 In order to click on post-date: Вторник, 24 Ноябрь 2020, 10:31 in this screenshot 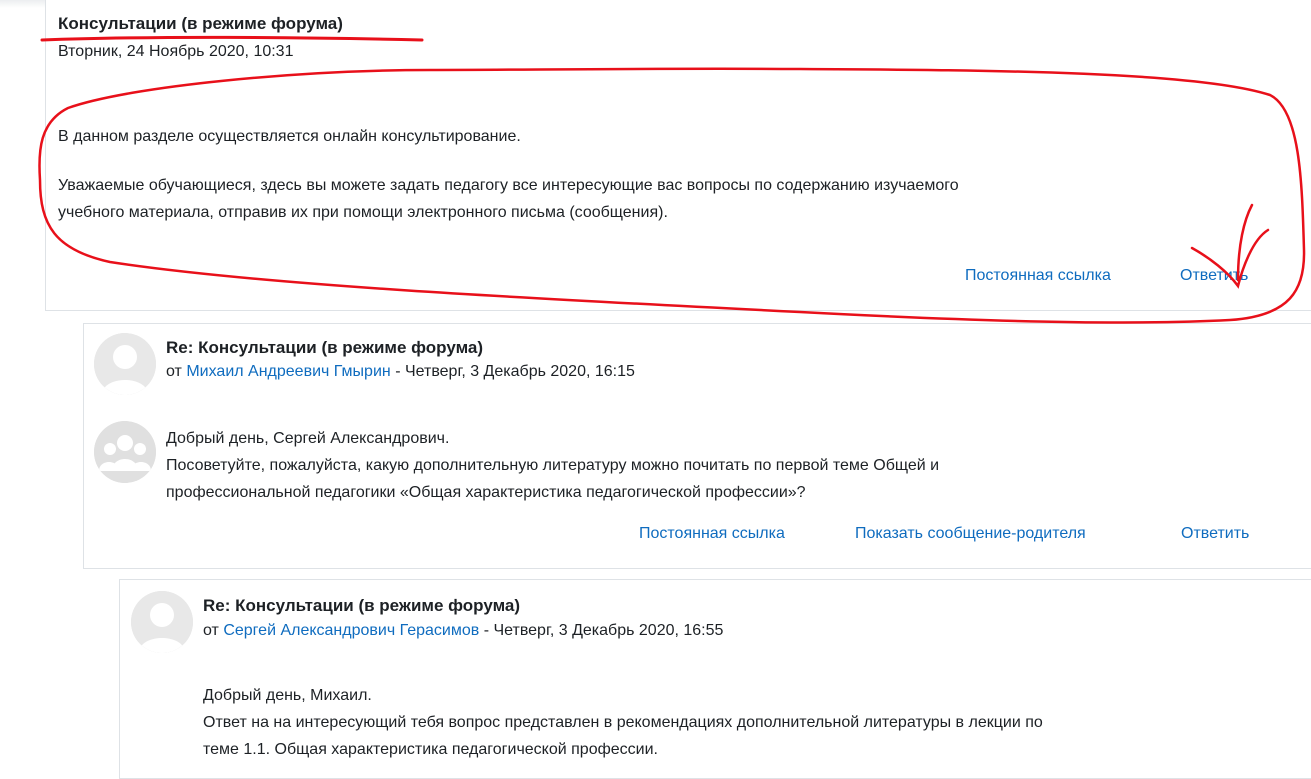, I will do `click(176, 51)`.